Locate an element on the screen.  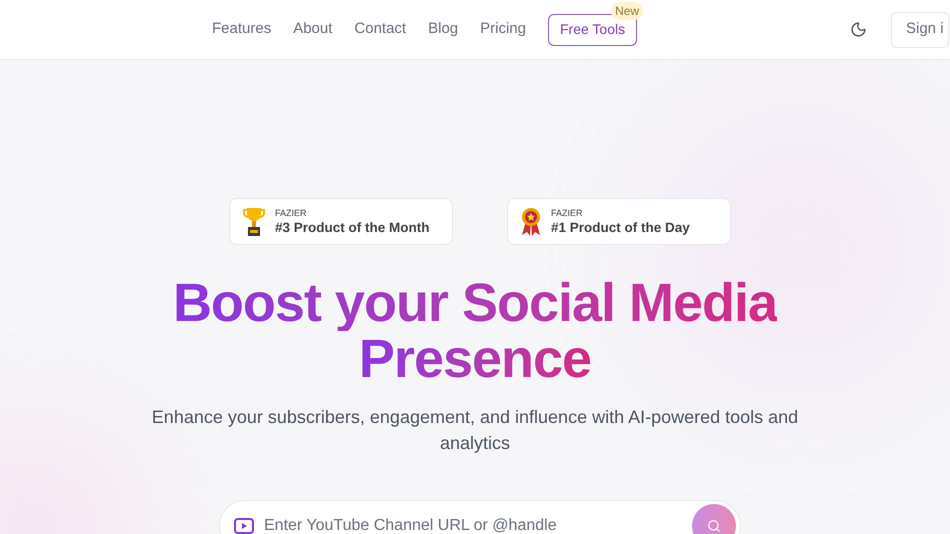
channel-search-field: Enter YouTube Channel URL or @handle is located at coordinates (480, 517).